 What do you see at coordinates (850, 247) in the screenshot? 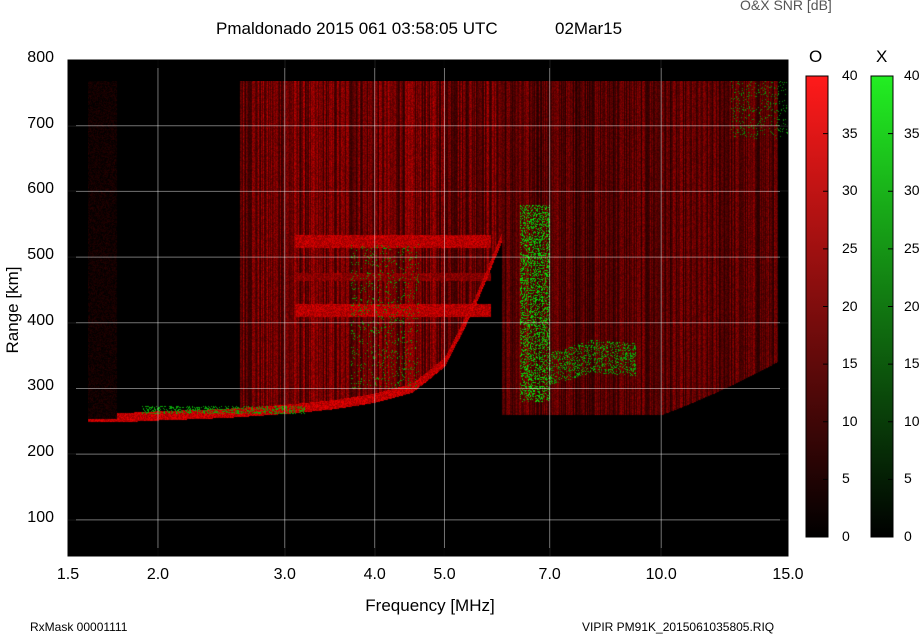
I see `o-colorbar-tick-label: 25` at bounding box center [850, 247].